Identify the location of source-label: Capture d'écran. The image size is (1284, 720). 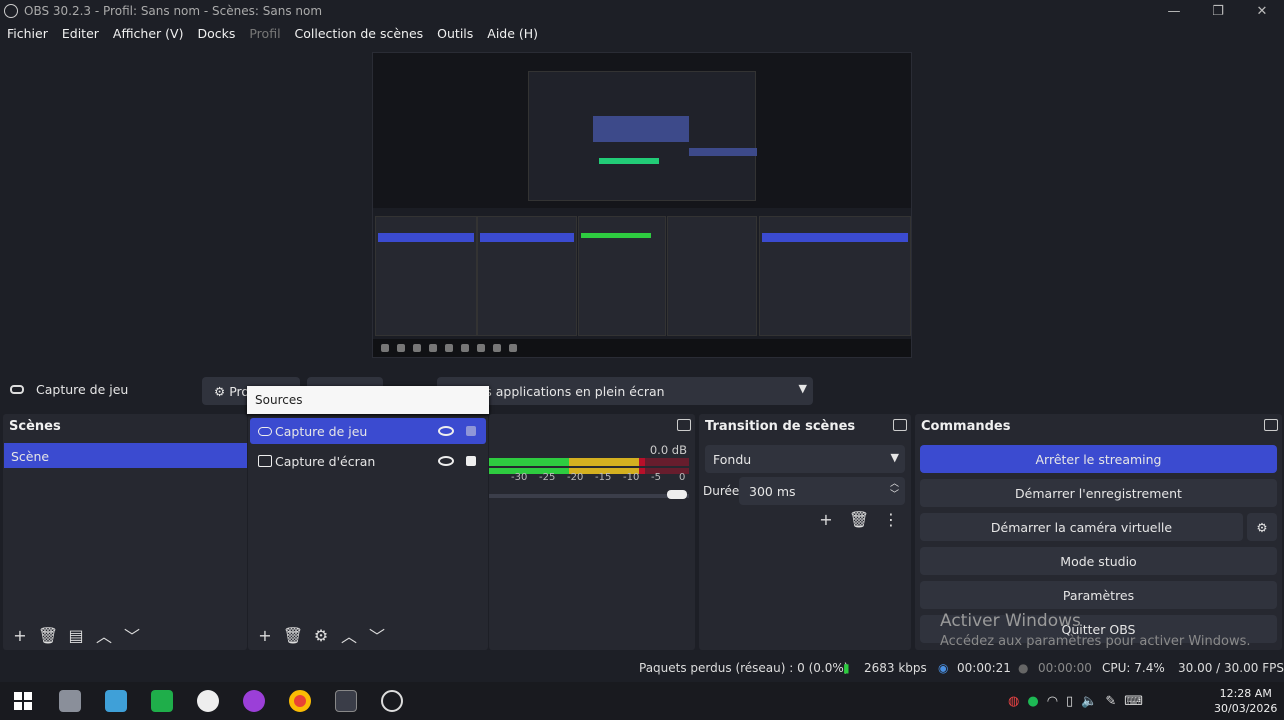
(325, 461).